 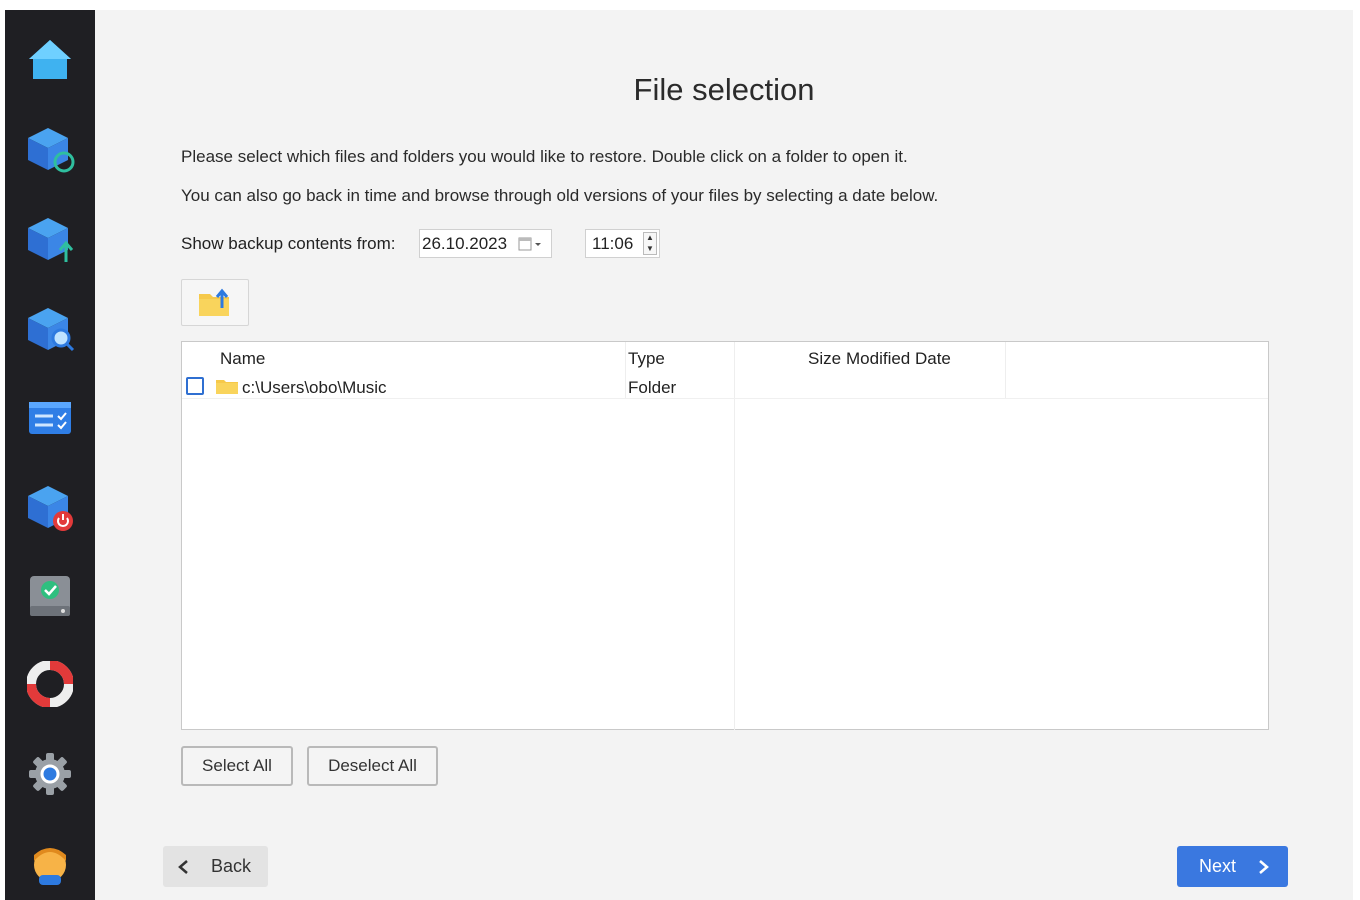 I want to click on folder-up-icon, so click(x=214, y=302).